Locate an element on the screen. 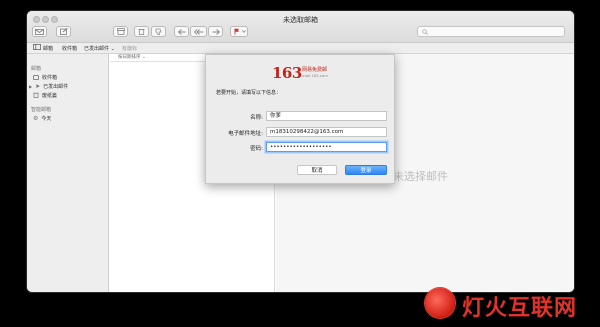 This screenshot has height=327, width=600. thumbs-down-icon is located at coordinates (158, 31).